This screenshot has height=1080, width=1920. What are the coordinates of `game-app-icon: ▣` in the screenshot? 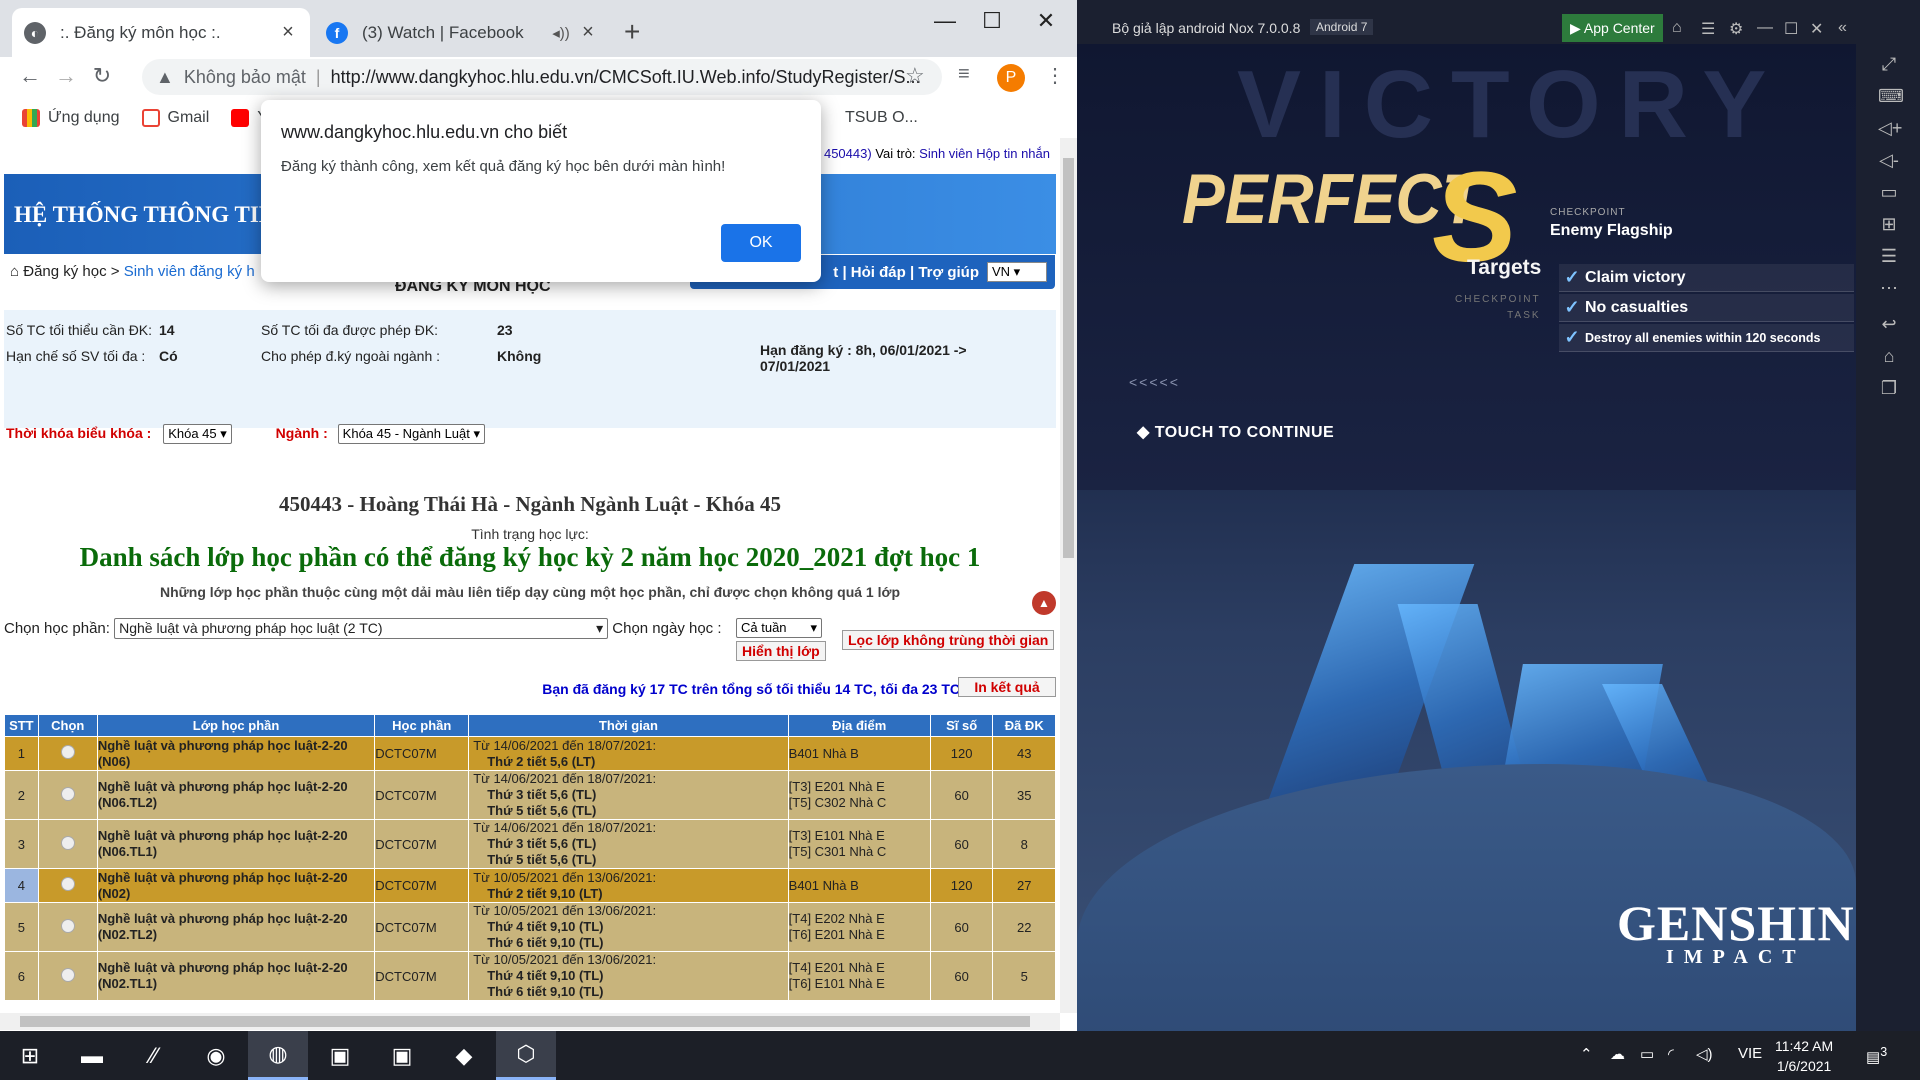 It's located at (340, 1055).